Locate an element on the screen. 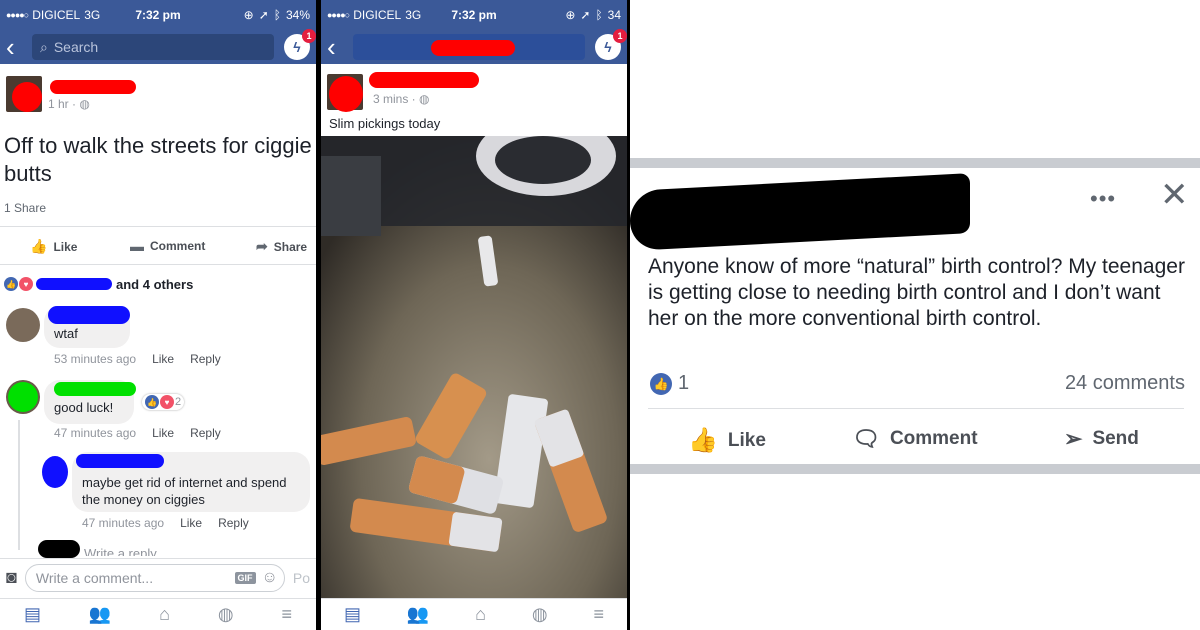  camera-icon: ◙ is located at coordinates (11, 577).